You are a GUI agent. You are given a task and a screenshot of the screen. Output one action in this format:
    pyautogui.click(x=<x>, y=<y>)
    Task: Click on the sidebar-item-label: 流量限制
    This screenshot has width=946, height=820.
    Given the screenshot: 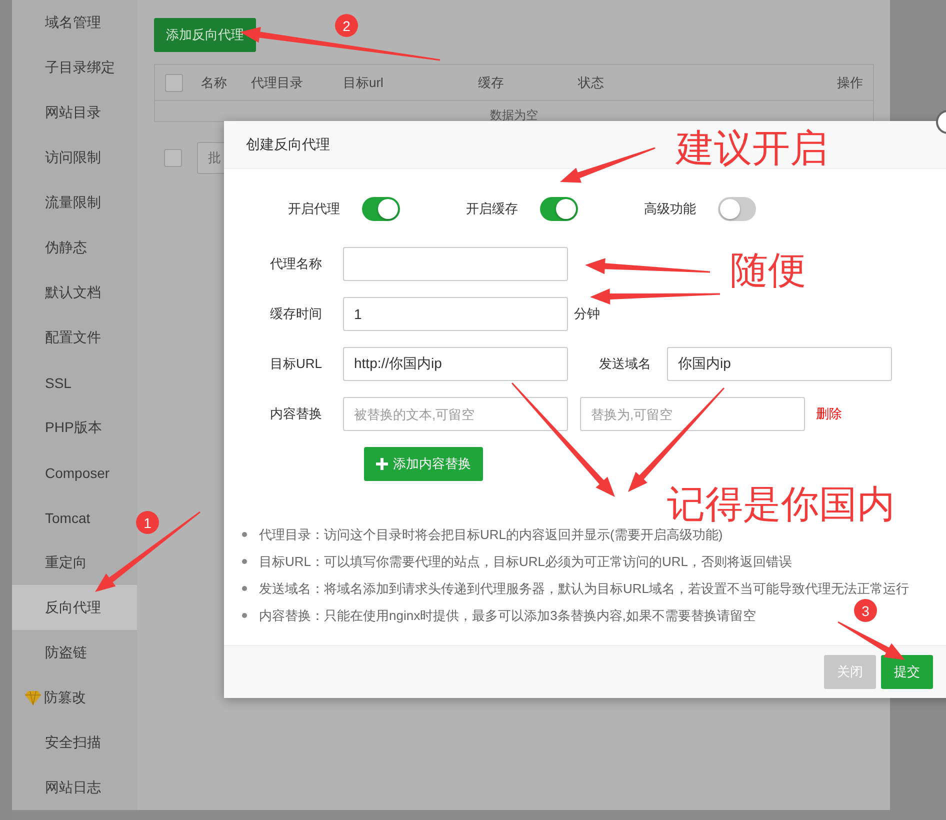 What is the action you would take?
    pyautogui.click(x=73, y=203)
    